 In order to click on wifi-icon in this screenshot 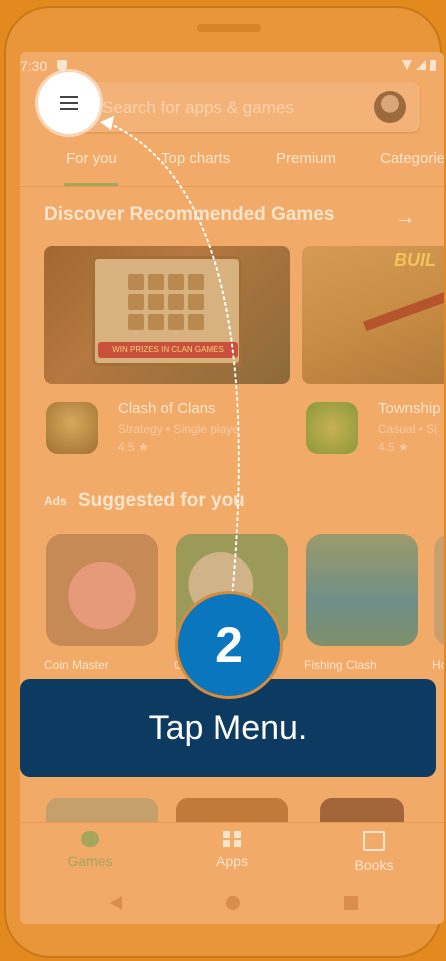, I will do `click(407, 65)`.